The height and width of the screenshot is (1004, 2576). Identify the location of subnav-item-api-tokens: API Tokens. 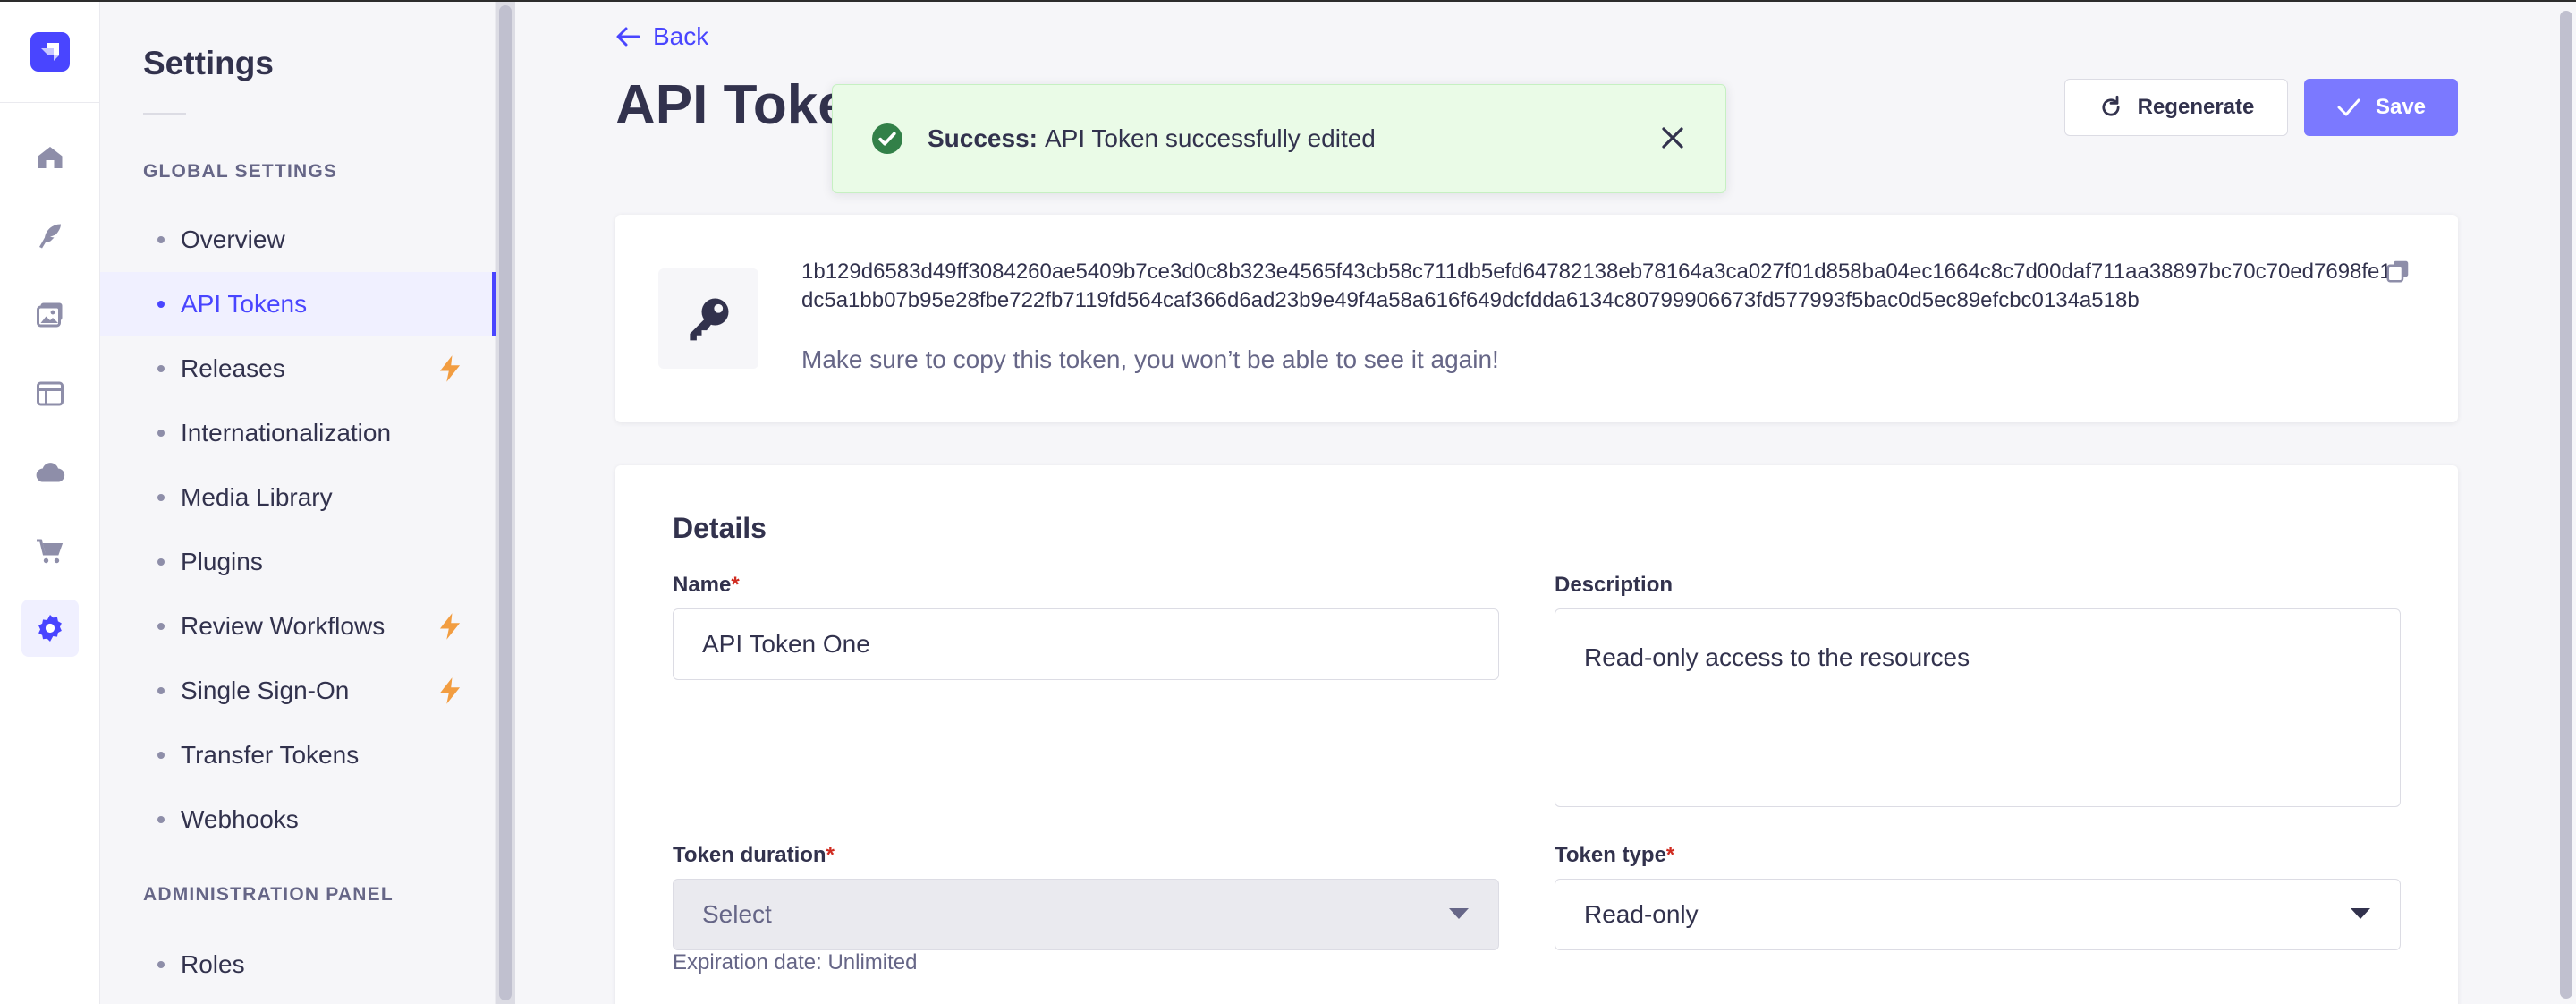
(298, 304).